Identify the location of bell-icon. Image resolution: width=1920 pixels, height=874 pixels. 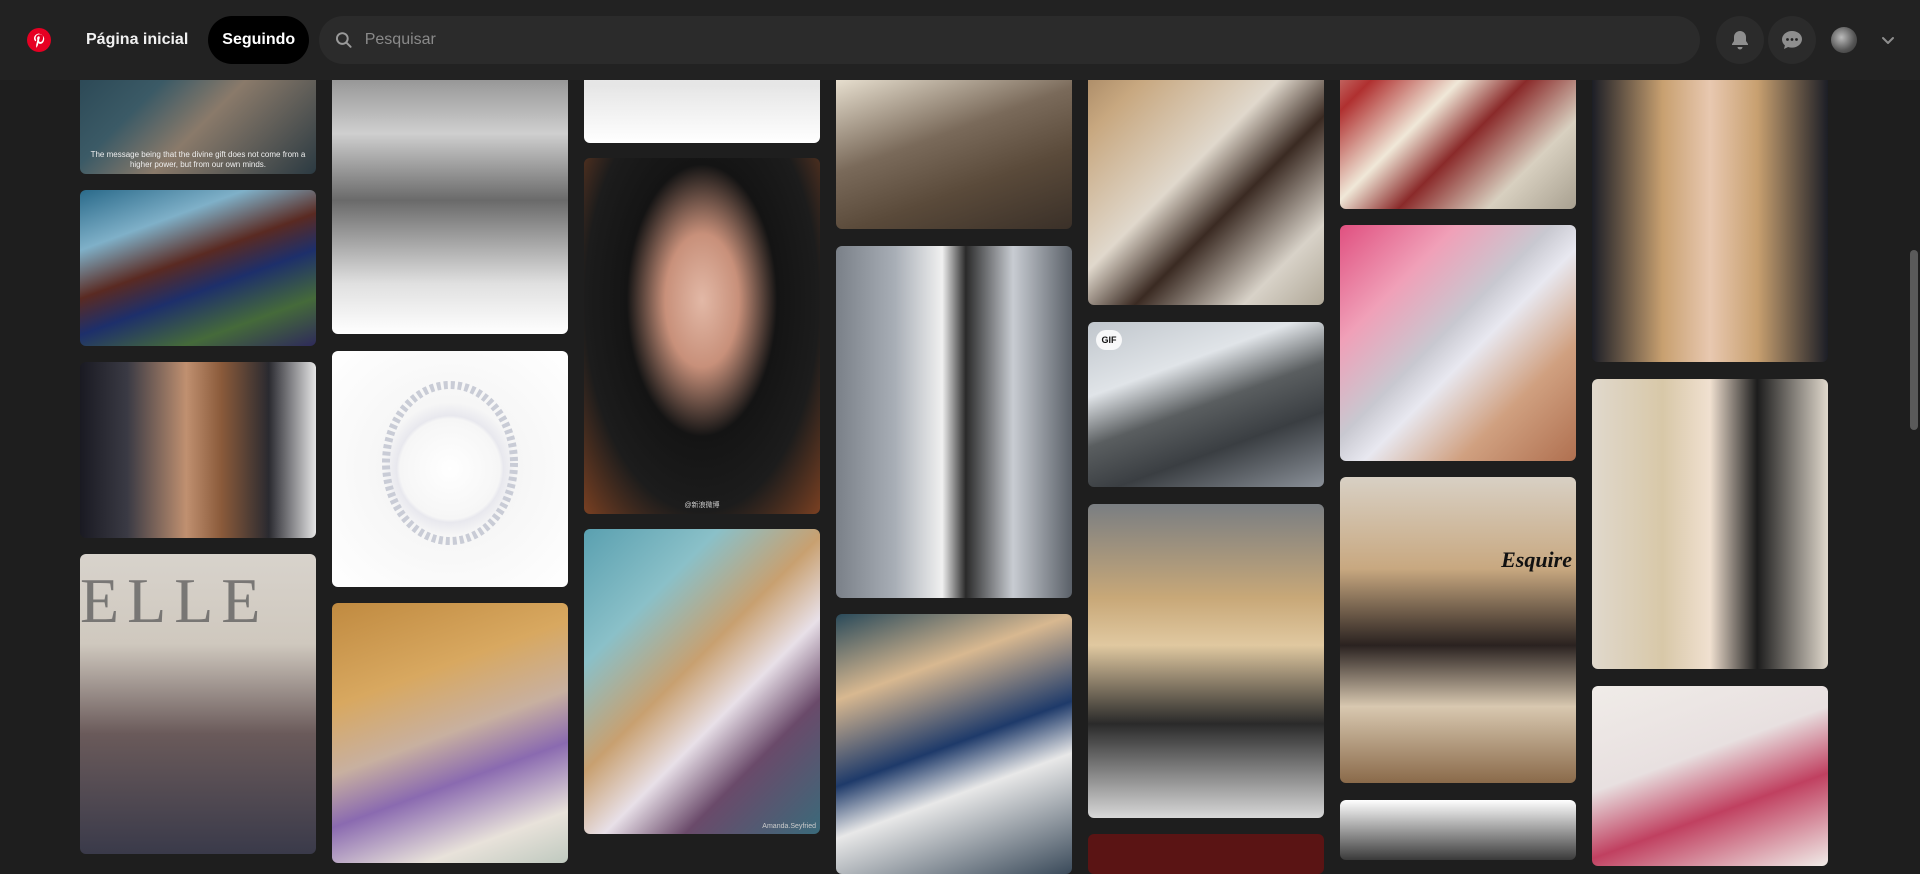
(1740, 40).